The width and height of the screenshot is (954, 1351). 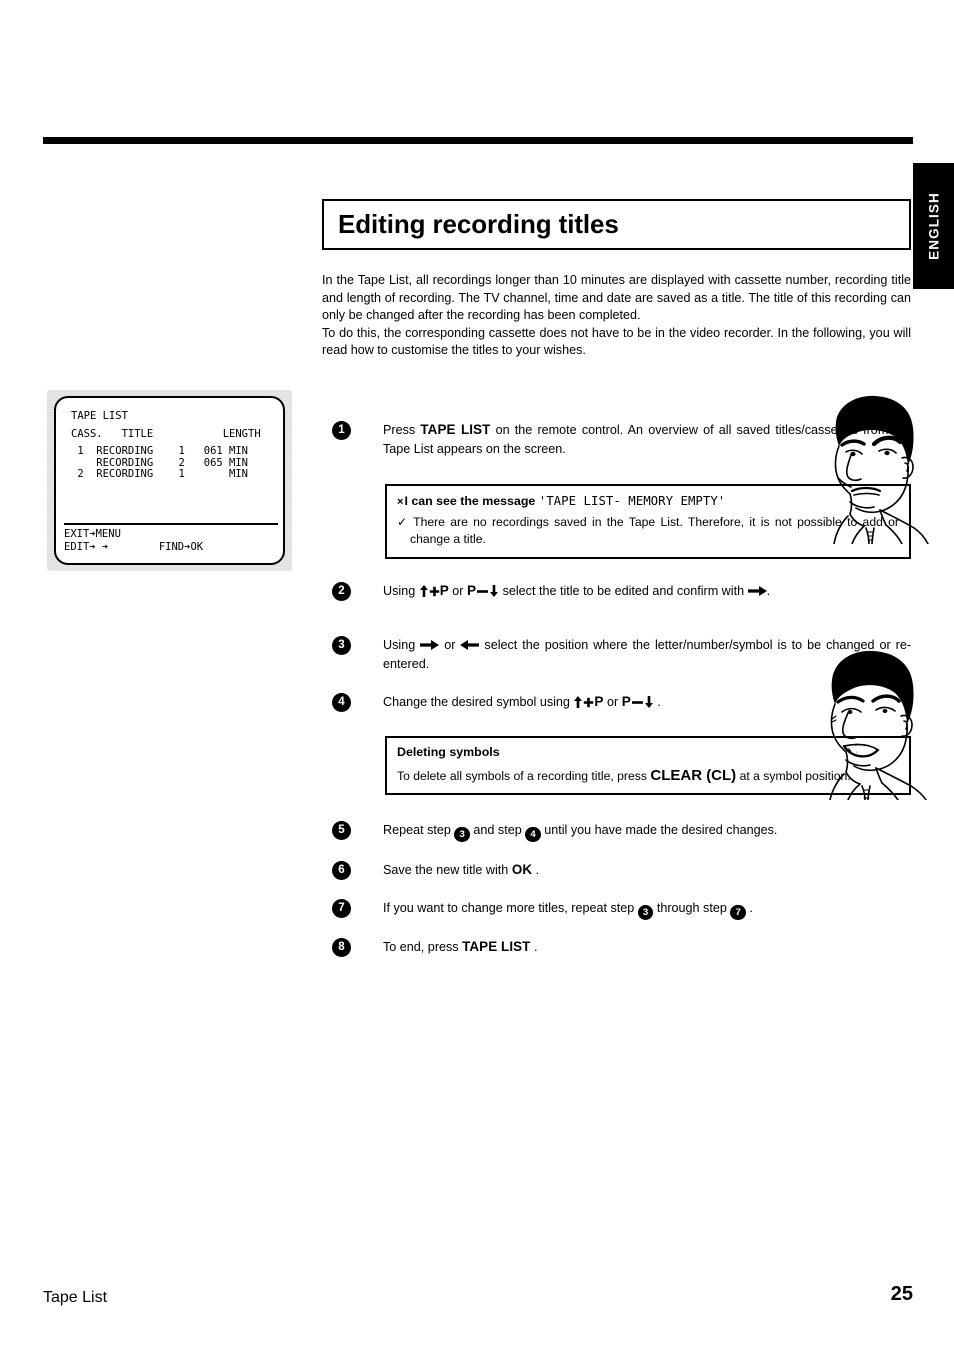 I want to click on step-2-key-up-p: P, so click(x=436, y=590).